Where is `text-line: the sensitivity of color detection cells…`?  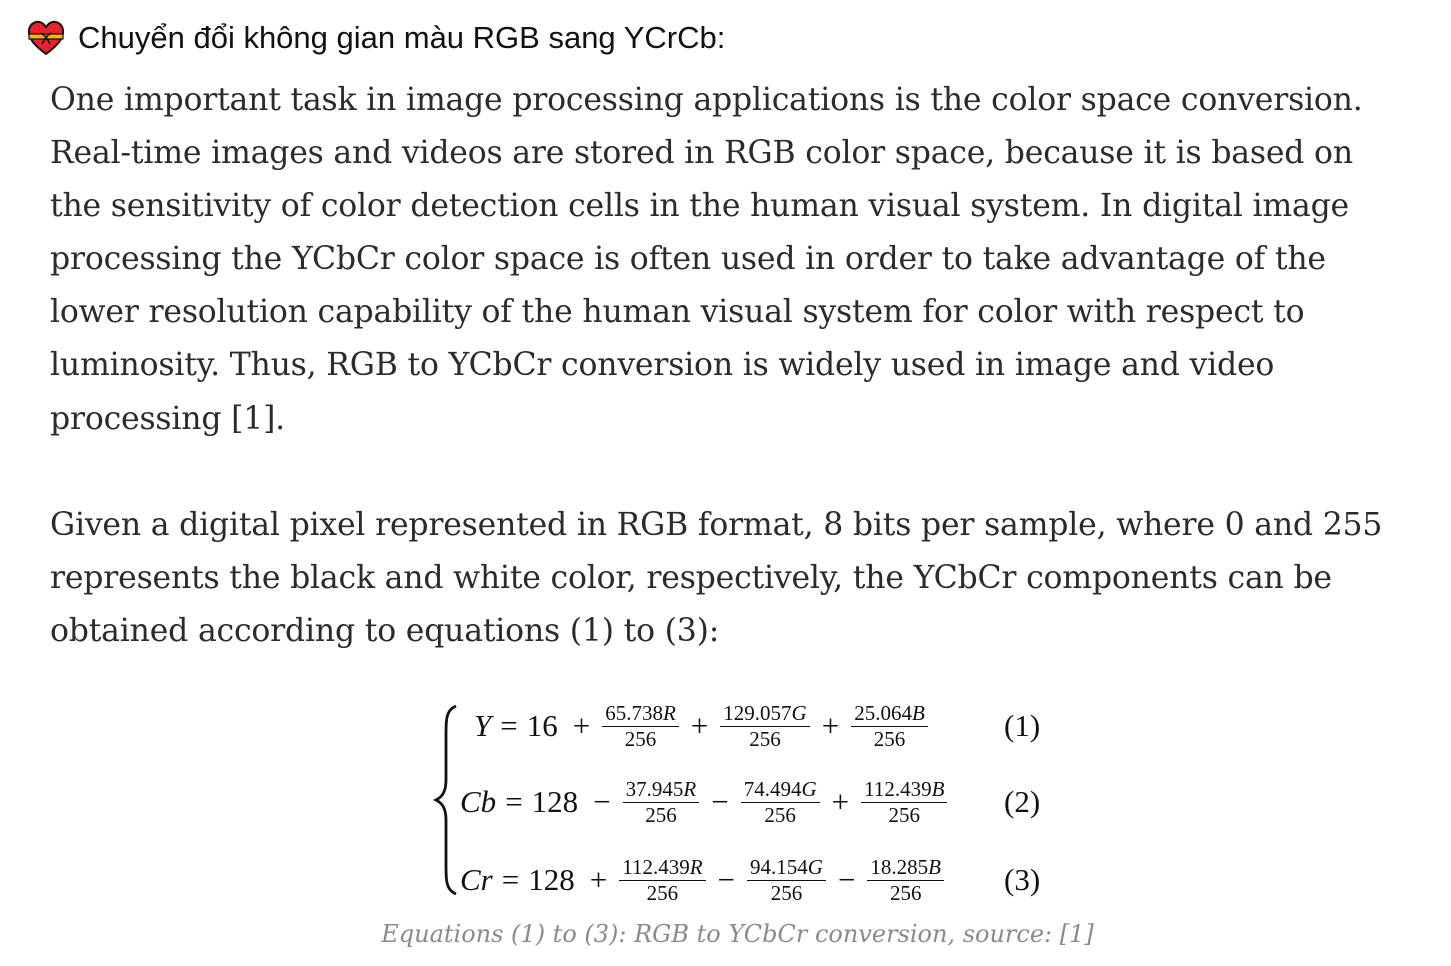 text-line: the sensitivity of color detection cells… is located at coordinates (700, 206).